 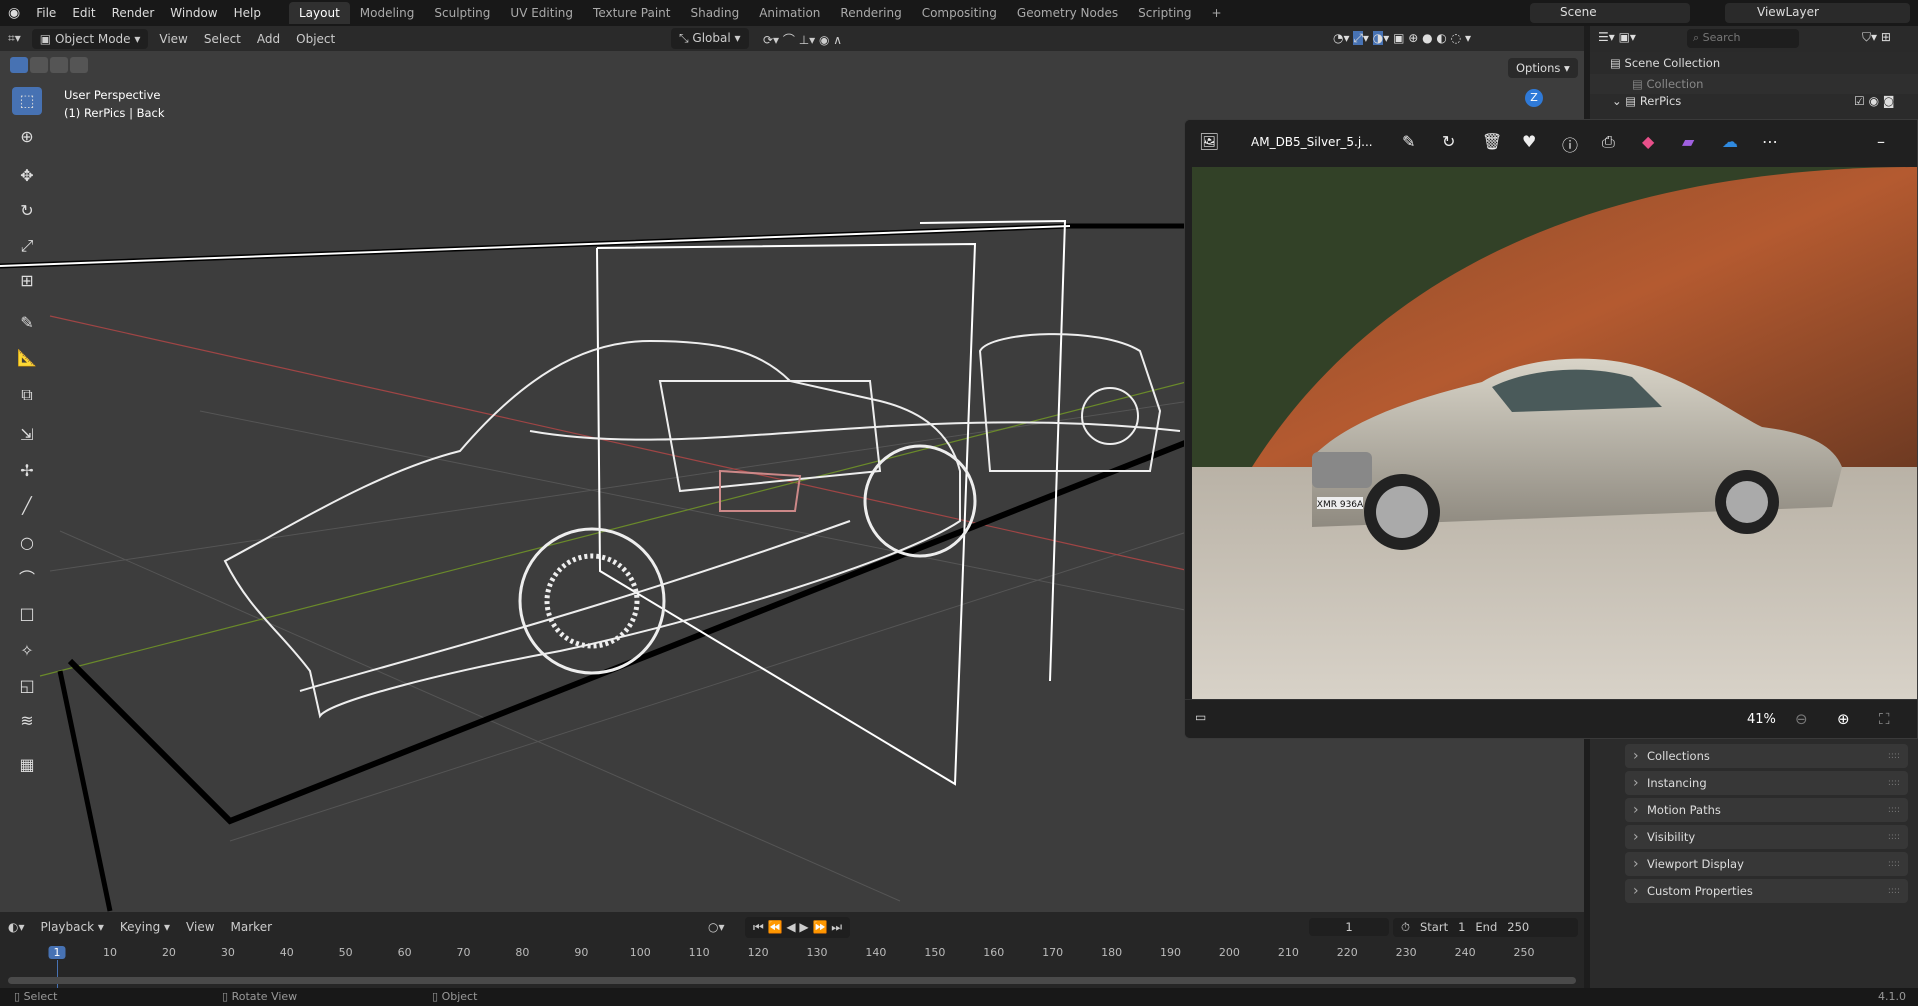 What do you see at coordinates (1570, 144) in the screenshot?
I see `info-icon: ⓘ` at bounding box center [1570, 144].